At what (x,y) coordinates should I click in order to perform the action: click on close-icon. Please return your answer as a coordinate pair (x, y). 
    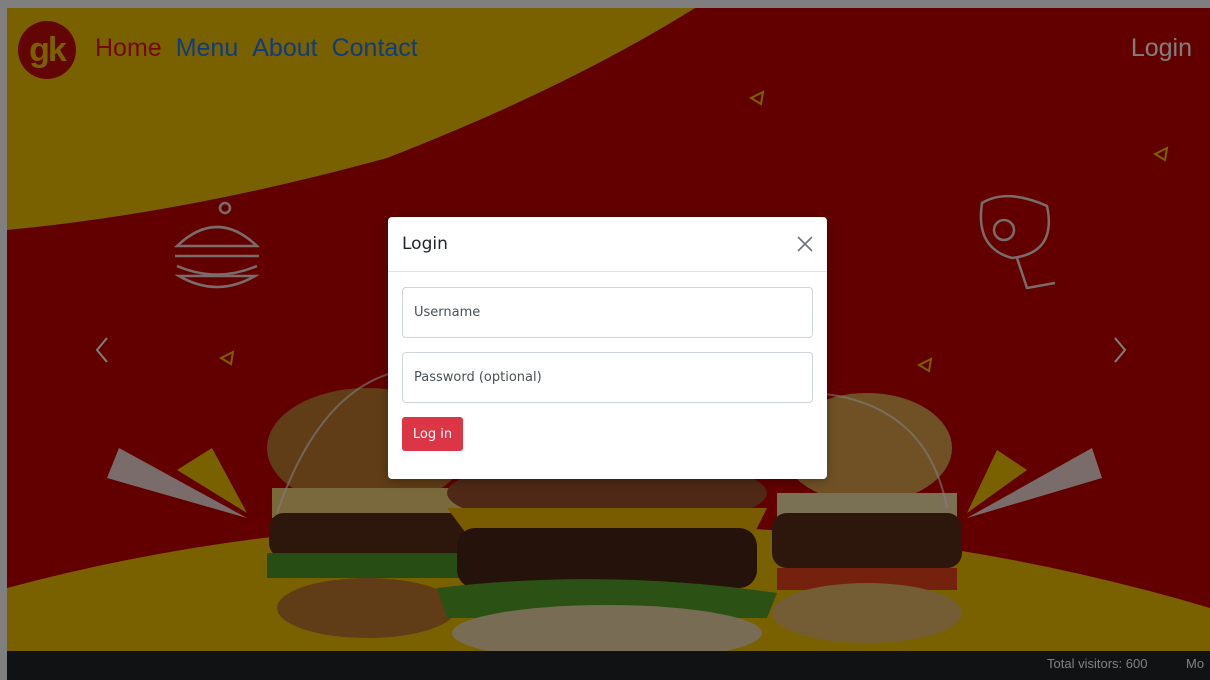
    Looking at the image, I should click on (805, 244).